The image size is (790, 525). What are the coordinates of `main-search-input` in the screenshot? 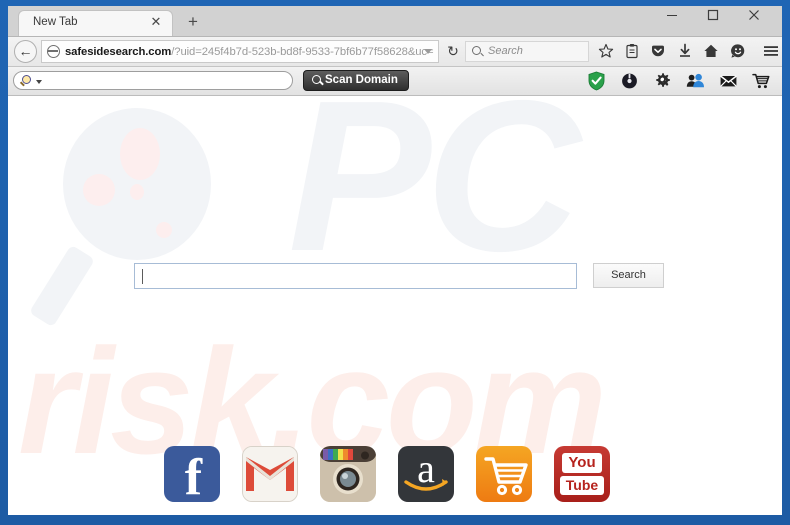 It's located at (355, 276).